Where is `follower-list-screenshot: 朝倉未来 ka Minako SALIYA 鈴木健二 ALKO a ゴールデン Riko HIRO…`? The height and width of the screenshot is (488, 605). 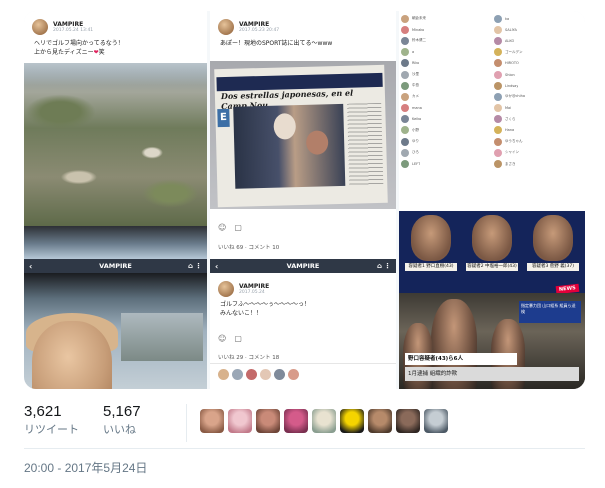 follower-list-screenshot: 朝倉未来 ka Minako SALIYA 鈴木健二 ALKO a ゴールデン Riko HIRO… is located at coordinates (492, 111).